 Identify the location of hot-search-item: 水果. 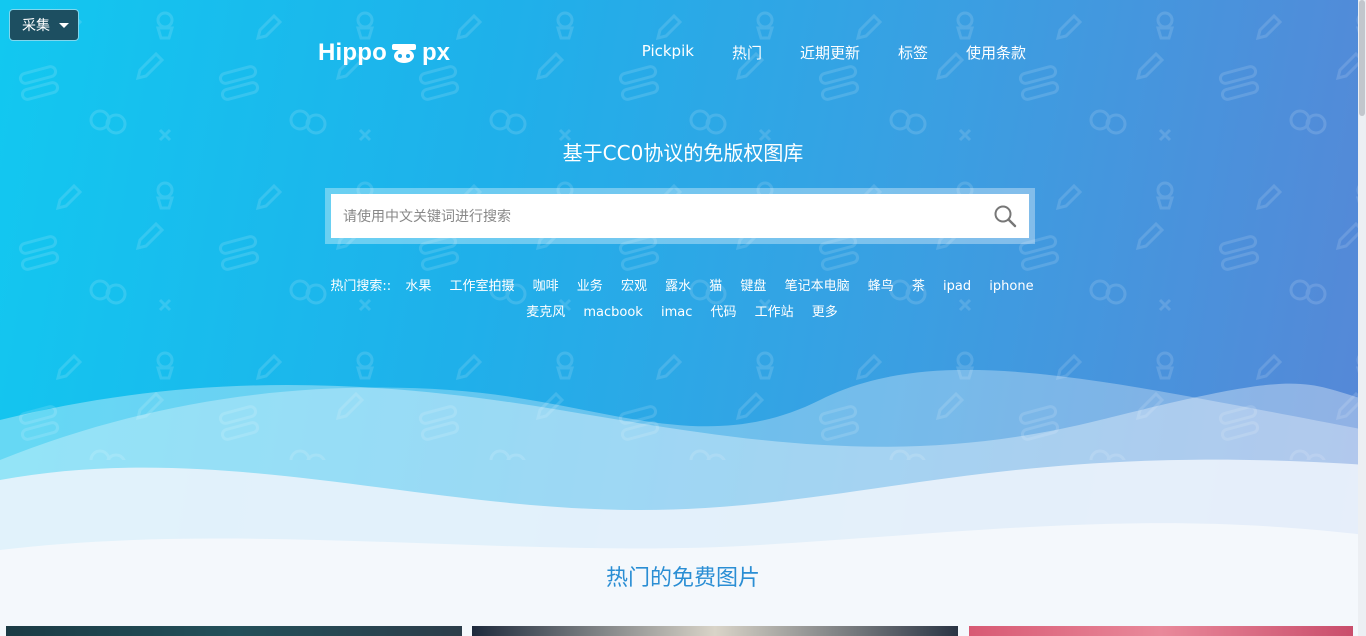
(418, 286).